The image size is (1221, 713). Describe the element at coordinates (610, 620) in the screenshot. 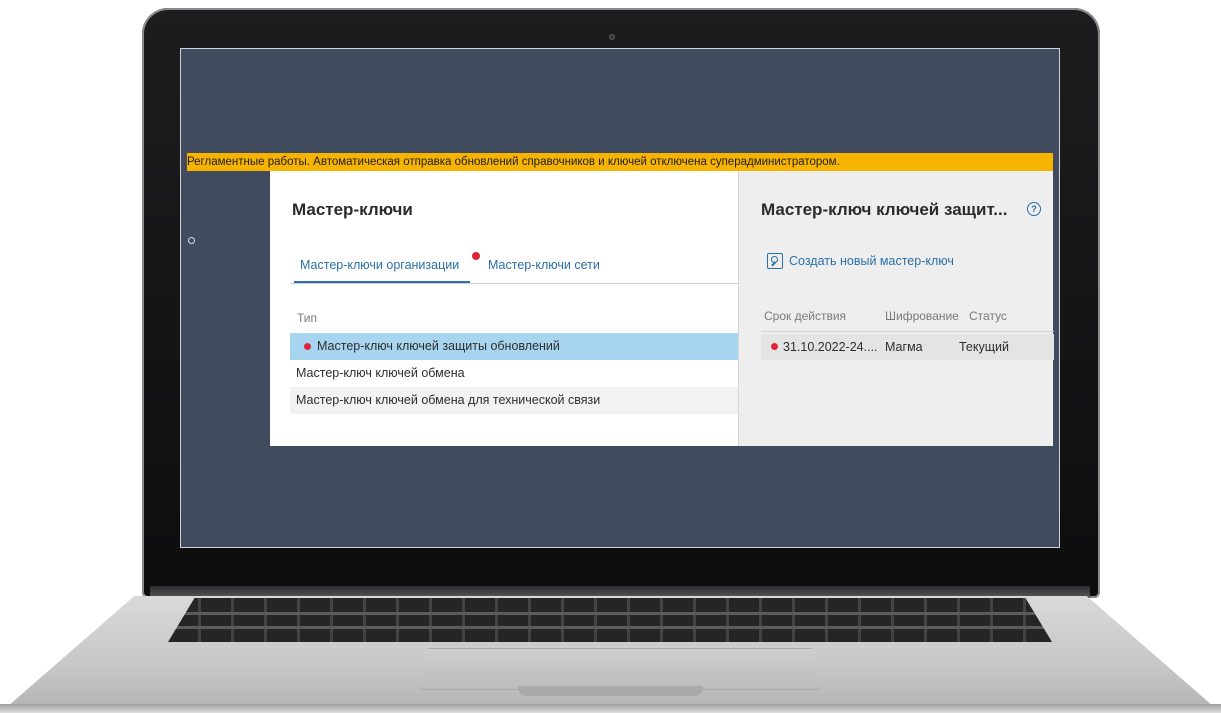

I see `keyboard` at that location.